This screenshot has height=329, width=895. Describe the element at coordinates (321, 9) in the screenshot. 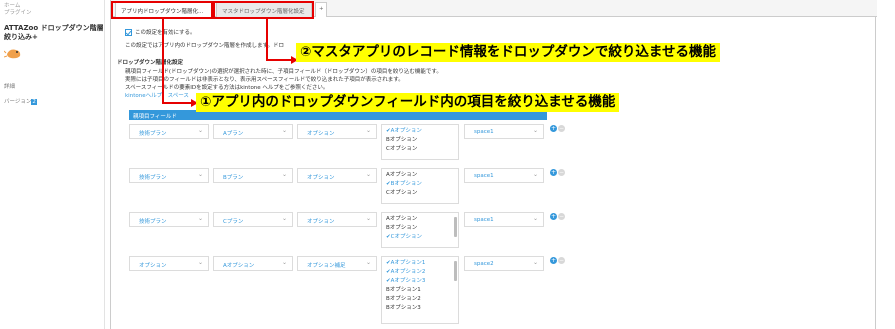

I see `tab-add-button: +` at that location.